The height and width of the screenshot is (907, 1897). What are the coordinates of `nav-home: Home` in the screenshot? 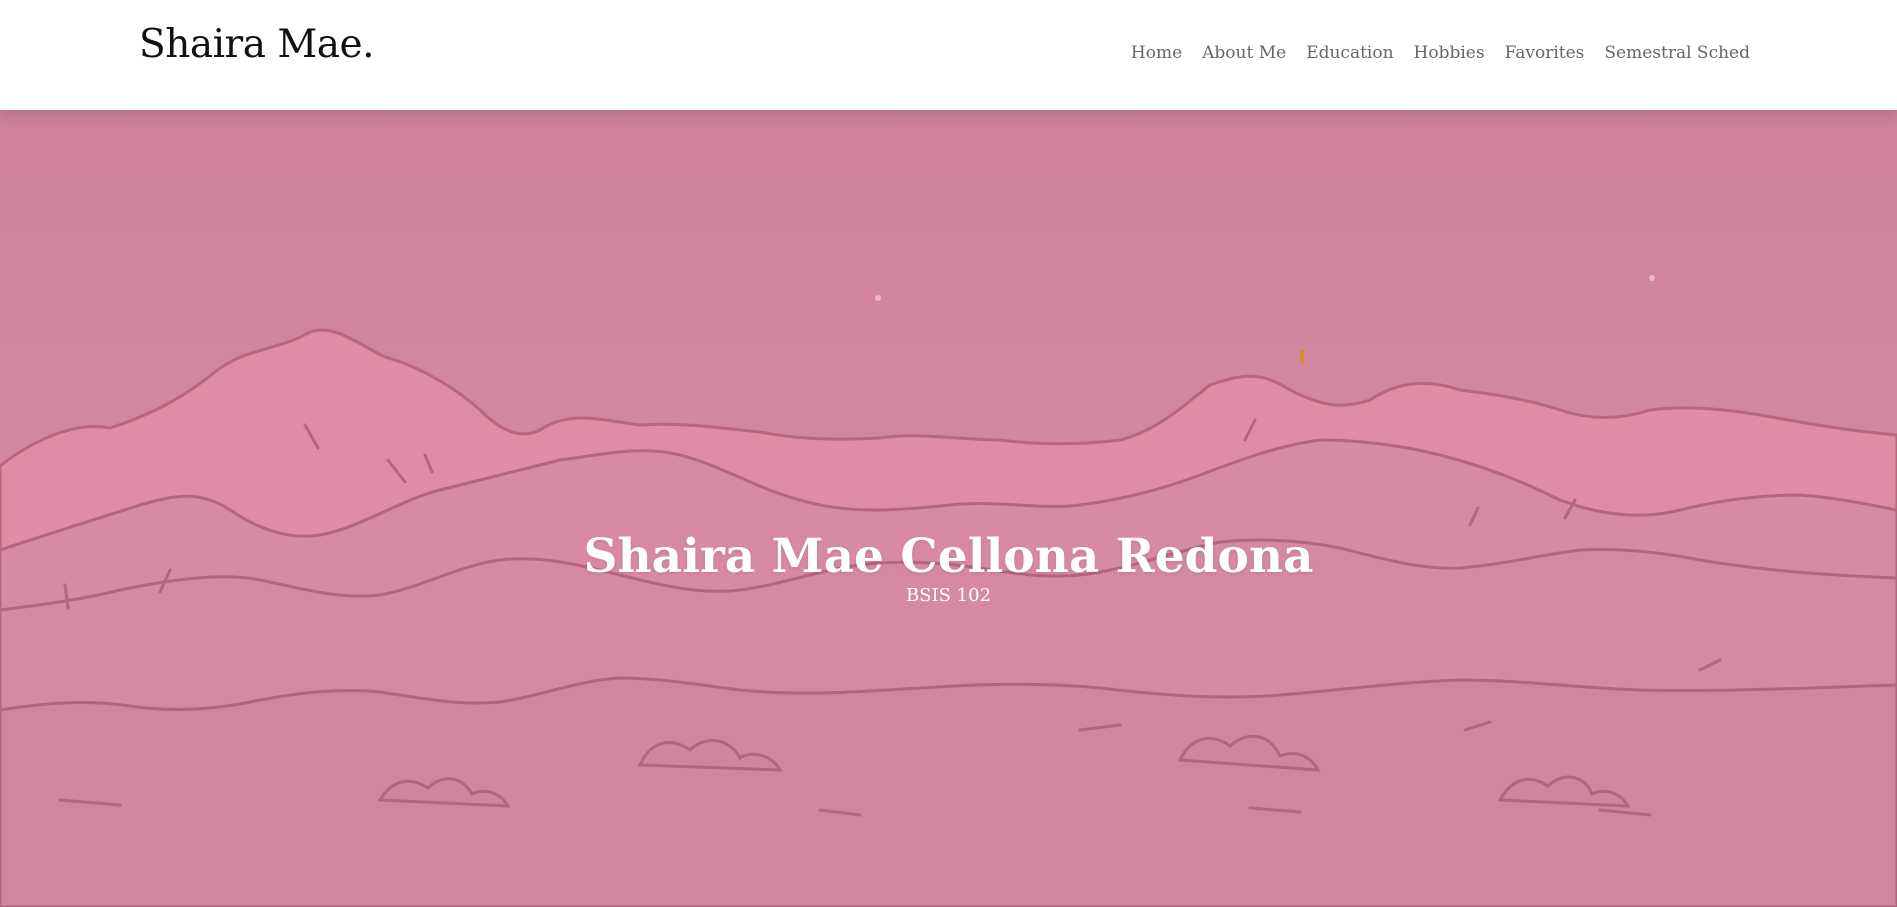 It's located at (1156, 53).